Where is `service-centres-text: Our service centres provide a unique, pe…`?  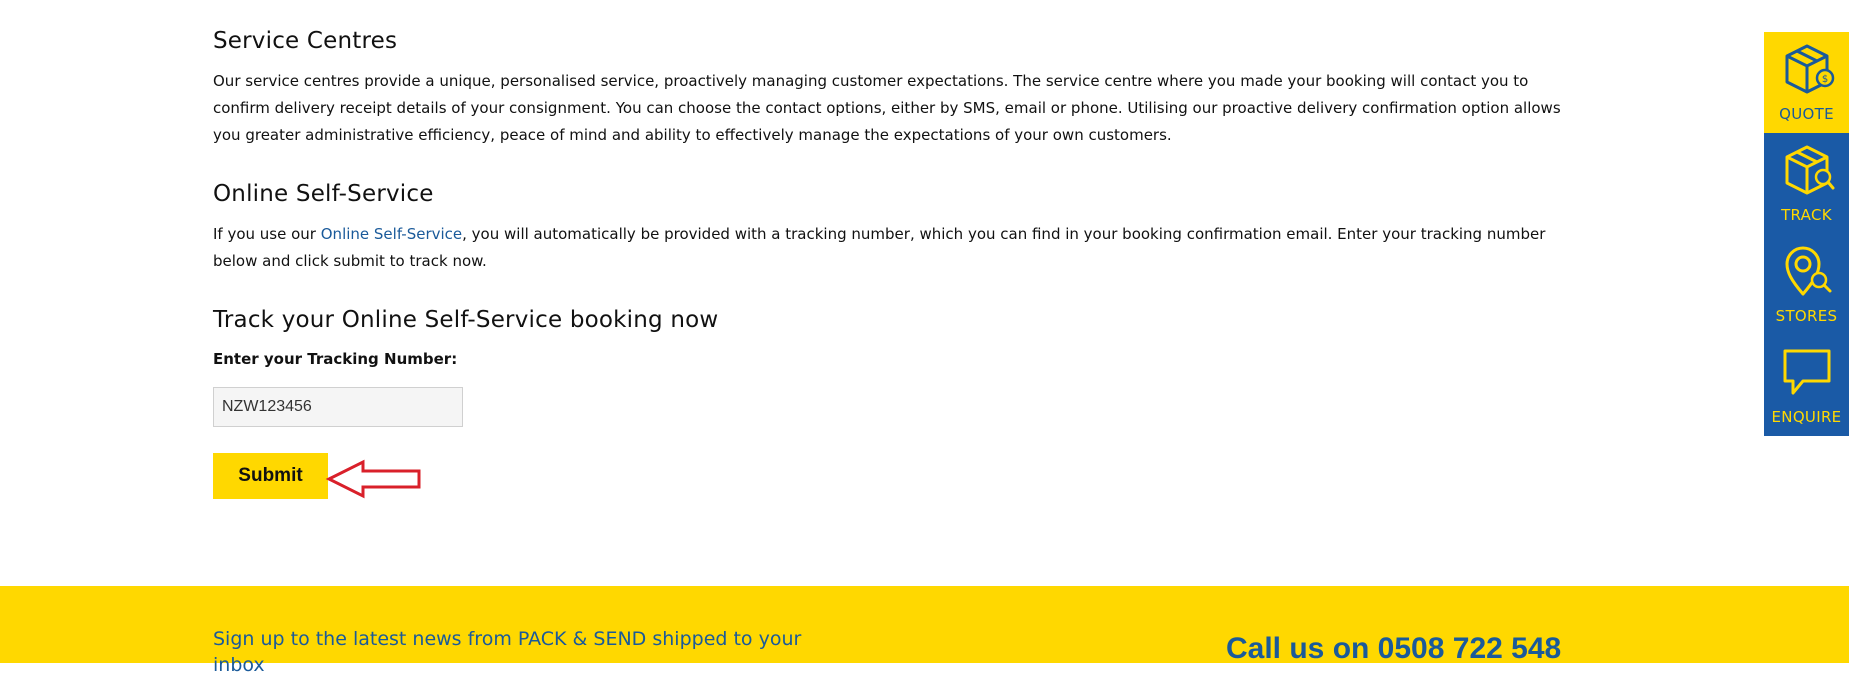
service-centres-text: Our service centres provide a unique, pe… is located at coordinates (887, 108).